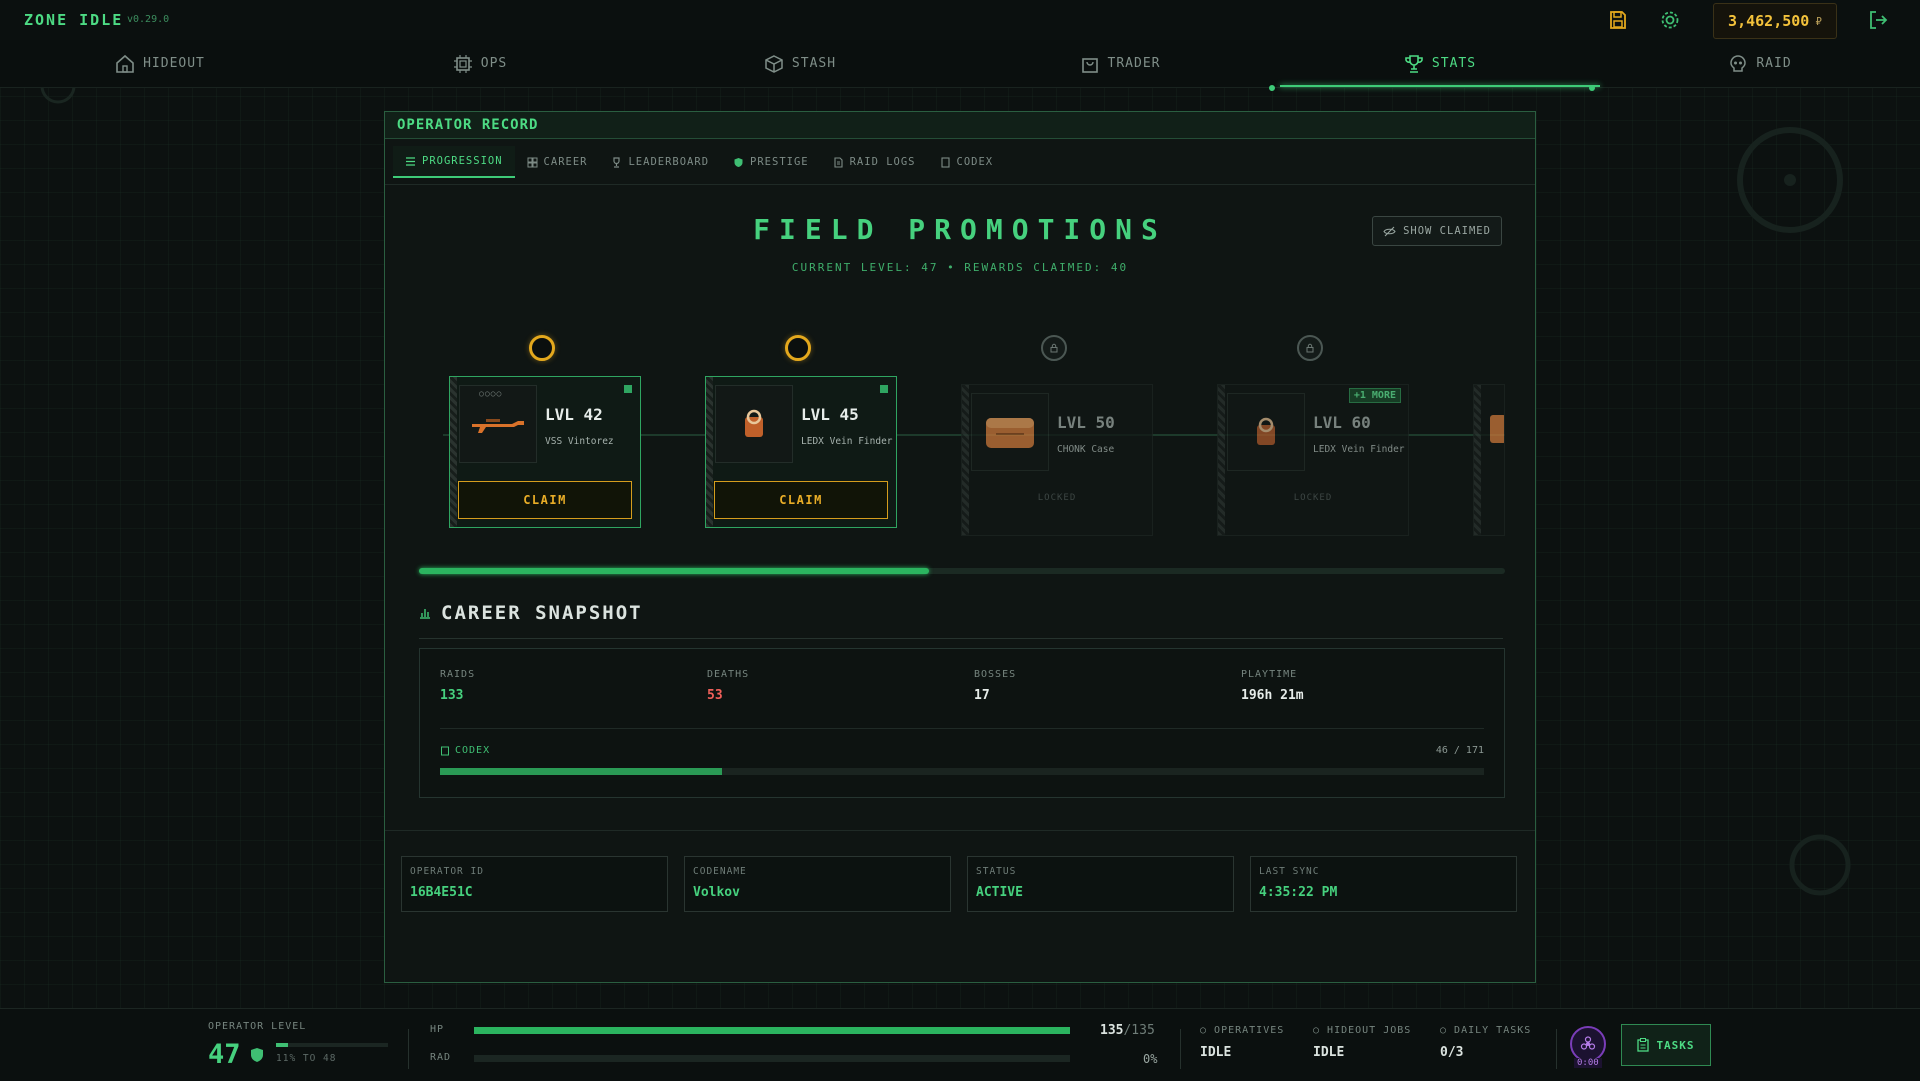 The height and width of the screenshot is (1081, 1920). Describe the element at coordinates (1139, 1030) in the screenshot. I see `hp-max: /135` at that location.